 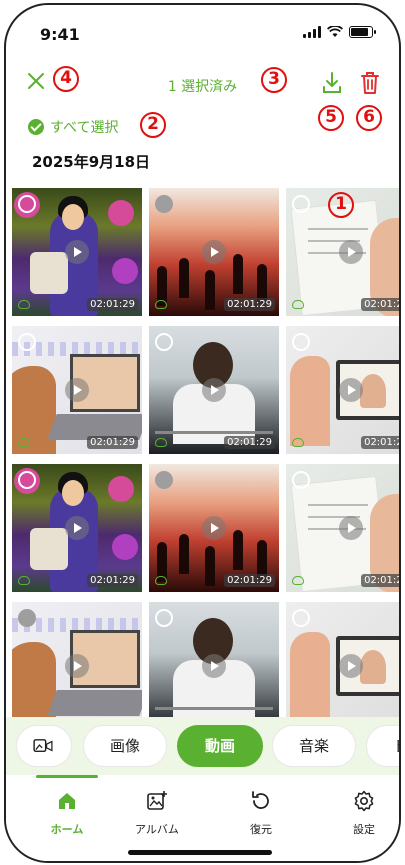 What do you see at coordinates (382, 746) in the screenshot?
I see `category-document: ドキ` at bounding box center [382, 746].